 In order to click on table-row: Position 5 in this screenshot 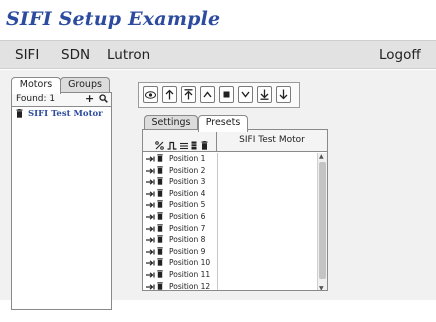, I will do `click(230, 205)`.